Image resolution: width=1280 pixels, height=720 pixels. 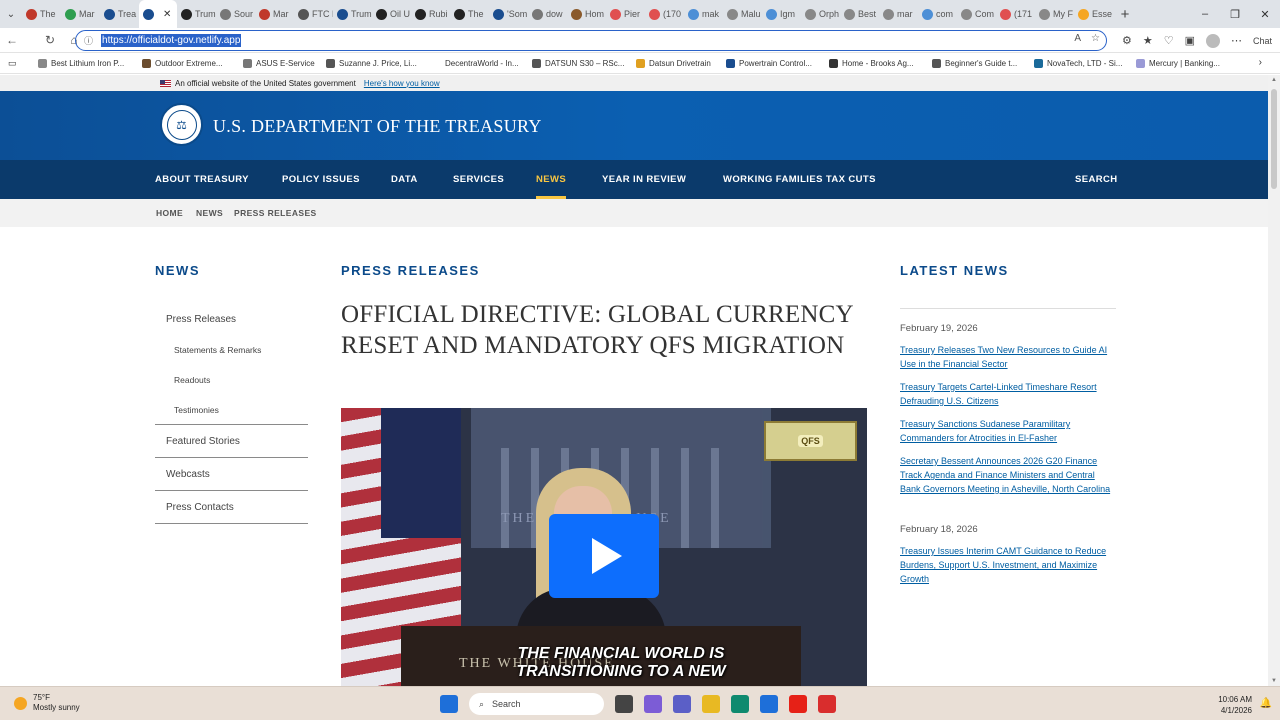 I want to click on page-scrollbar: ▲ ▼, so click(x=1274, y=380).